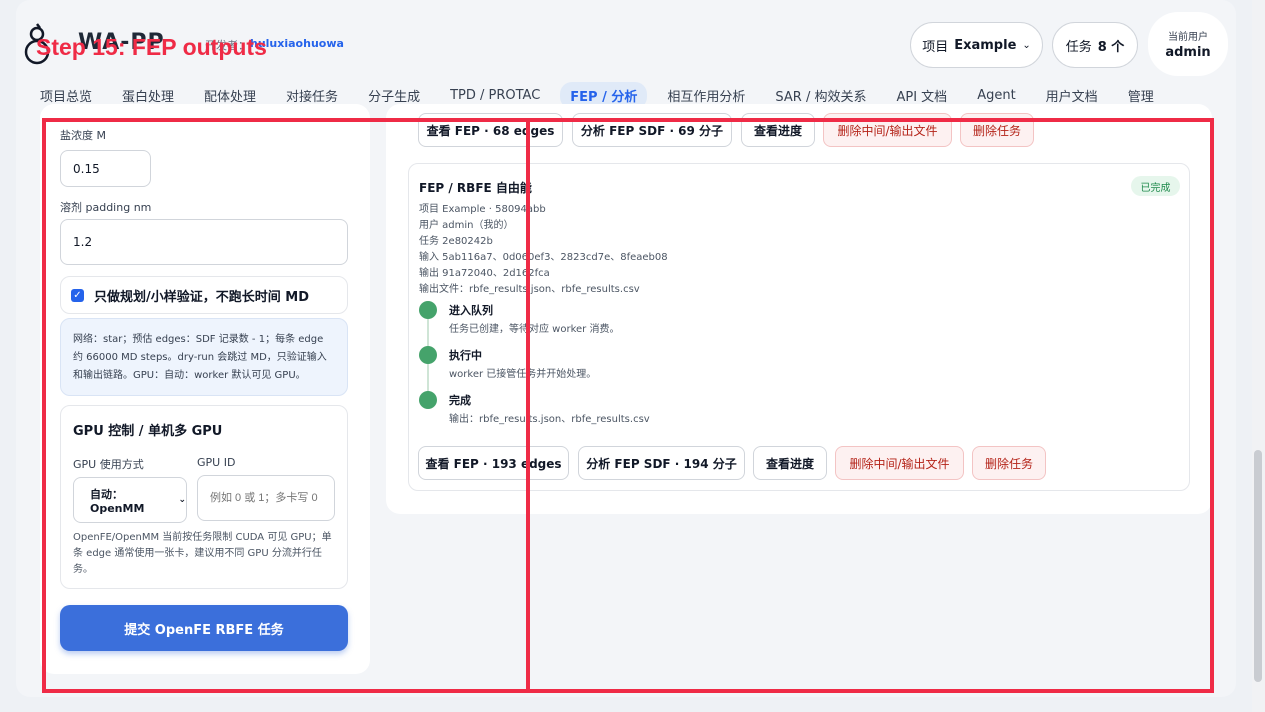 The image size is (1265, 712). I want to click on job-user: 用户 admin（我的）, so click(466, 225).